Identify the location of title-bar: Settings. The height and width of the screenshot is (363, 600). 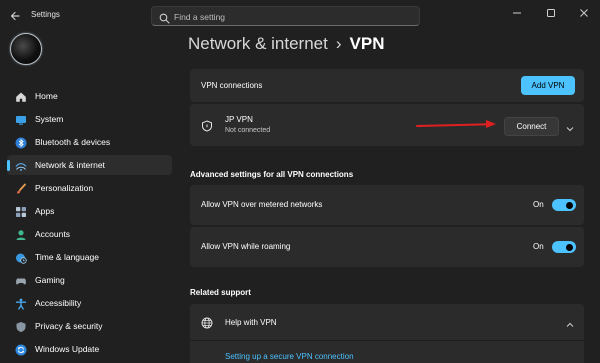
(300, 16).